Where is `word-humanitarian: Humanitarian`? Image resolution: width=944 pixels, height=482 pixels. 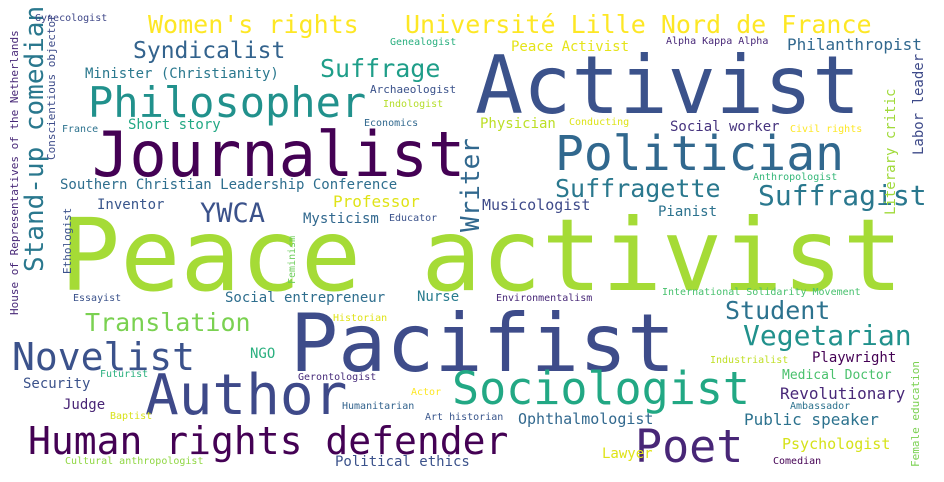 word-humanitarian: Humanitarian is located at coordinates (378, 406).